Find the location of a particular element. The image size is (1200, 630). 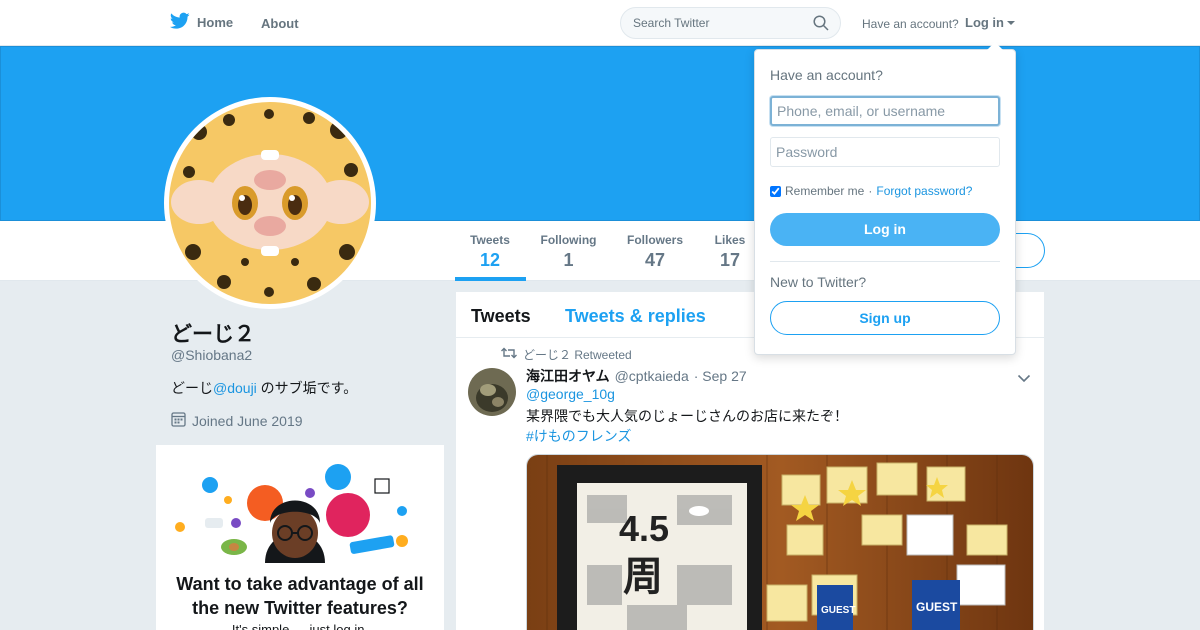

divider is located at coordinates (885, 261).